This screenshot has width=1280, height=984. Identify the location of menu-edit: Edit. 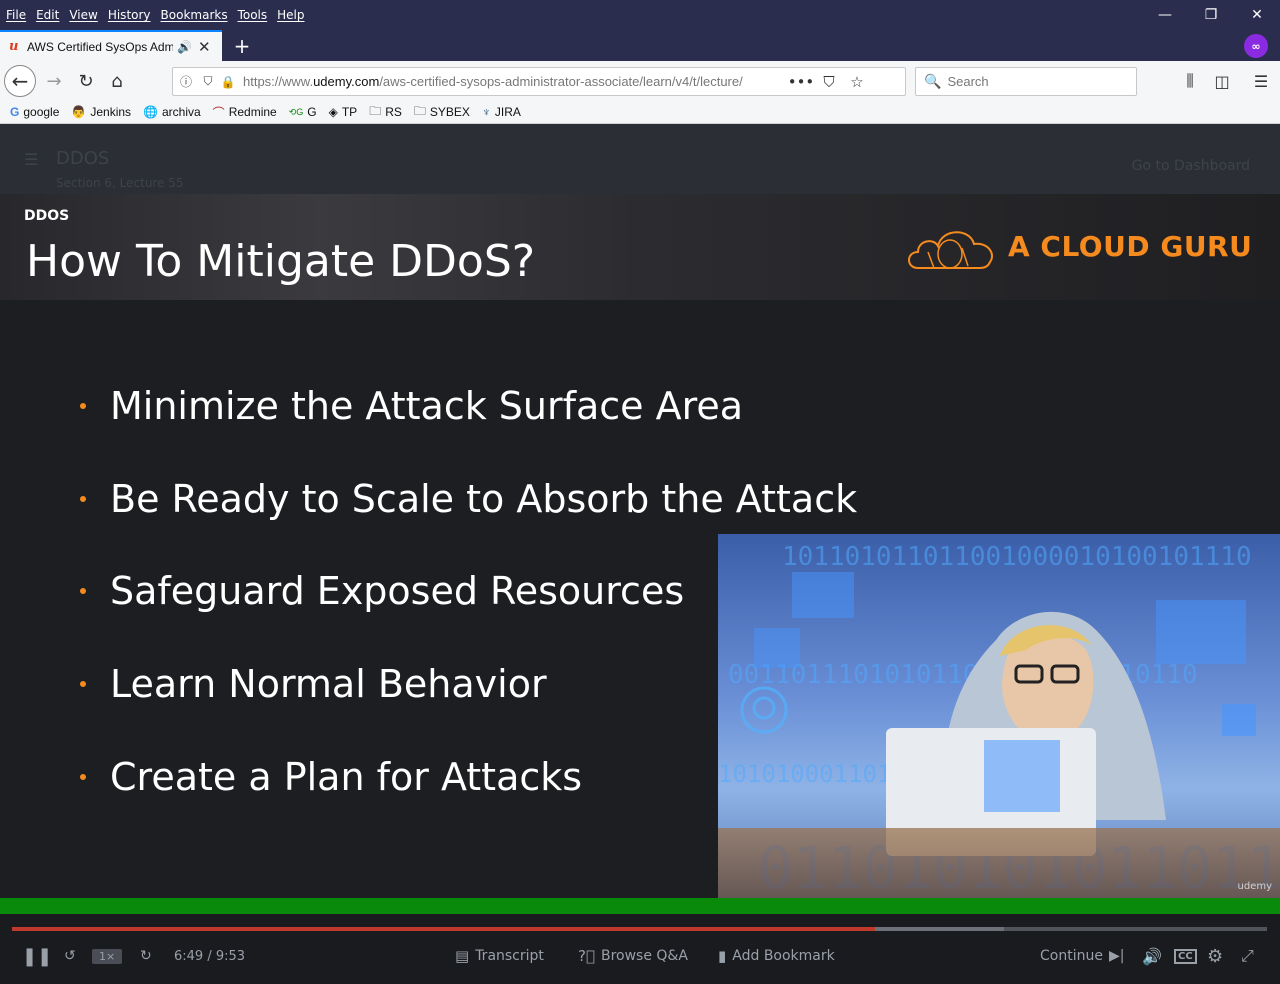
(47, 15).